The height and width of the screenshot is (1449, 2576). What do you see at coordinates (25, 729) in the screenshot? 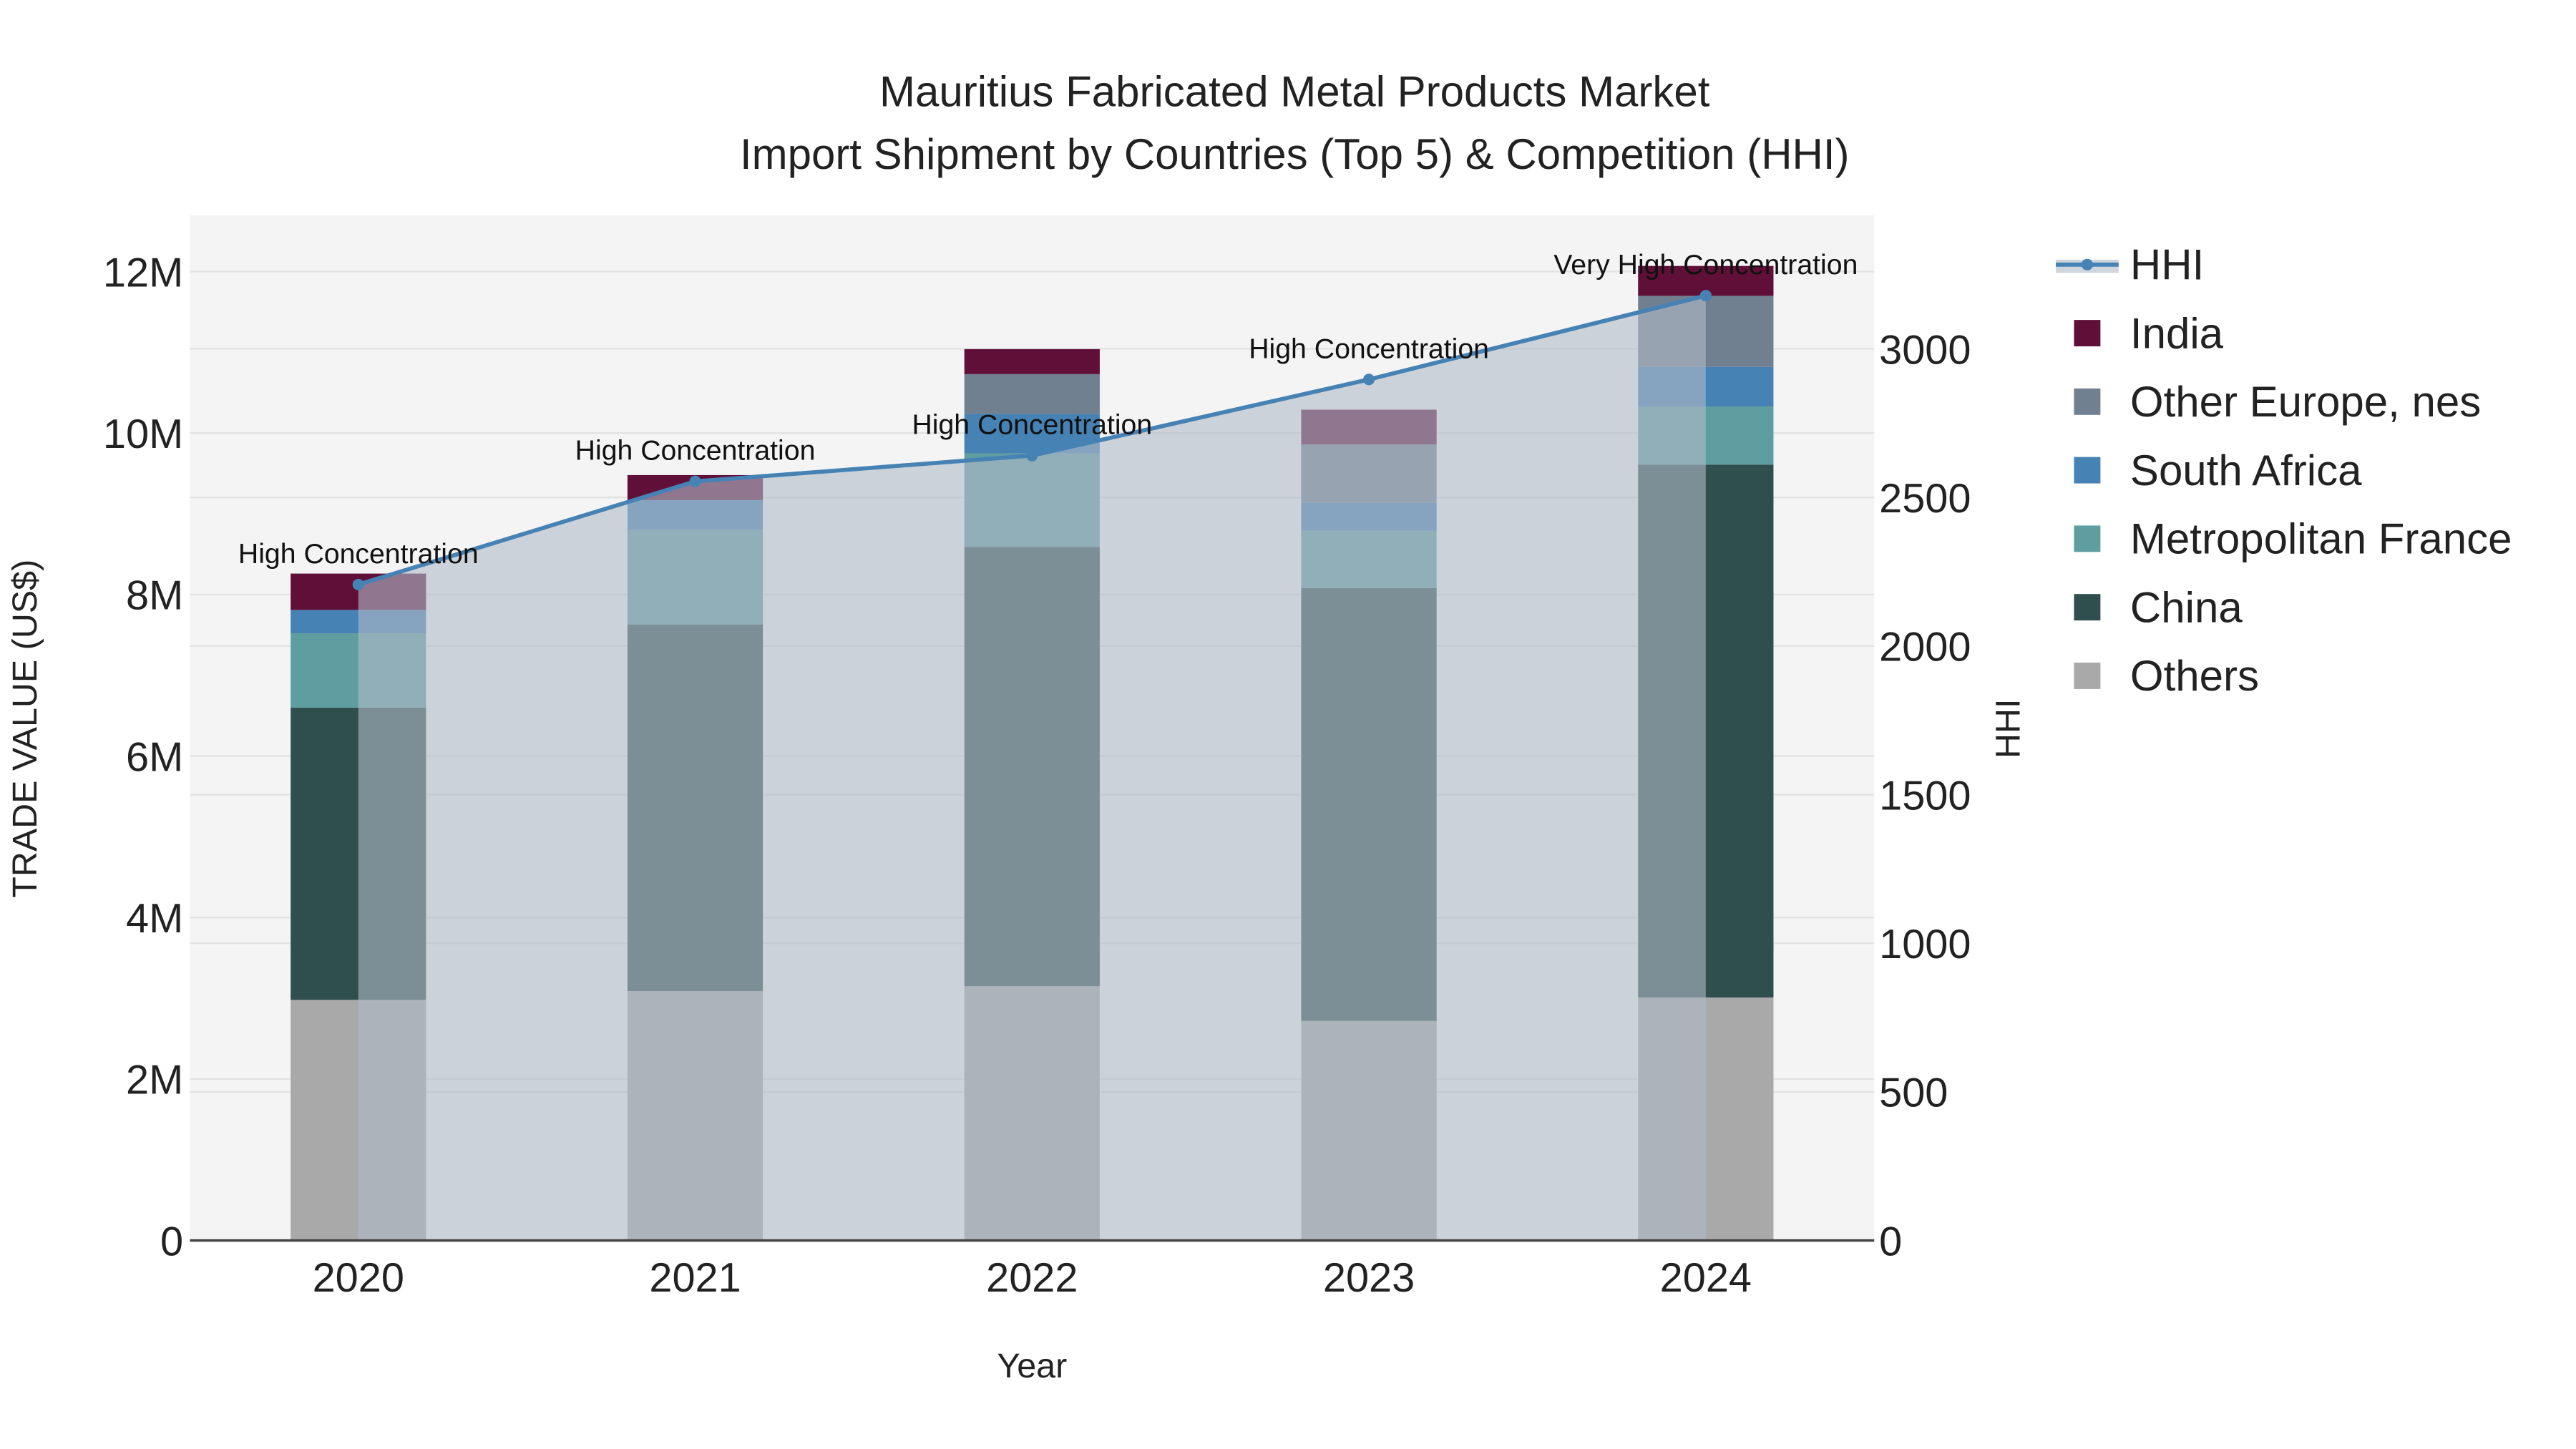
I see `y-axis-title: TRADE VALUE (US$)` at bounding box center [25, 729].